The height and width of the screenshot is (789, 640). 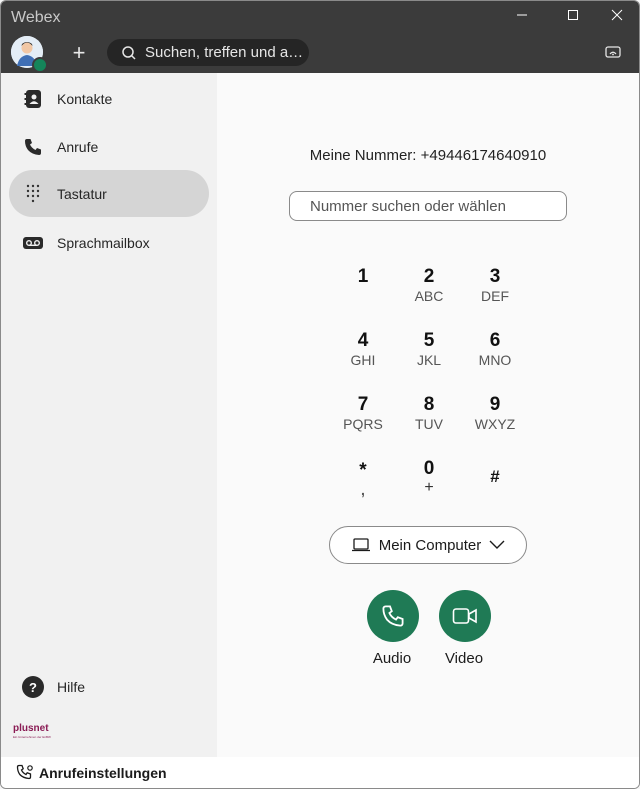 I want to click on key-5: 5 JKL, so click(x=429, y=354).